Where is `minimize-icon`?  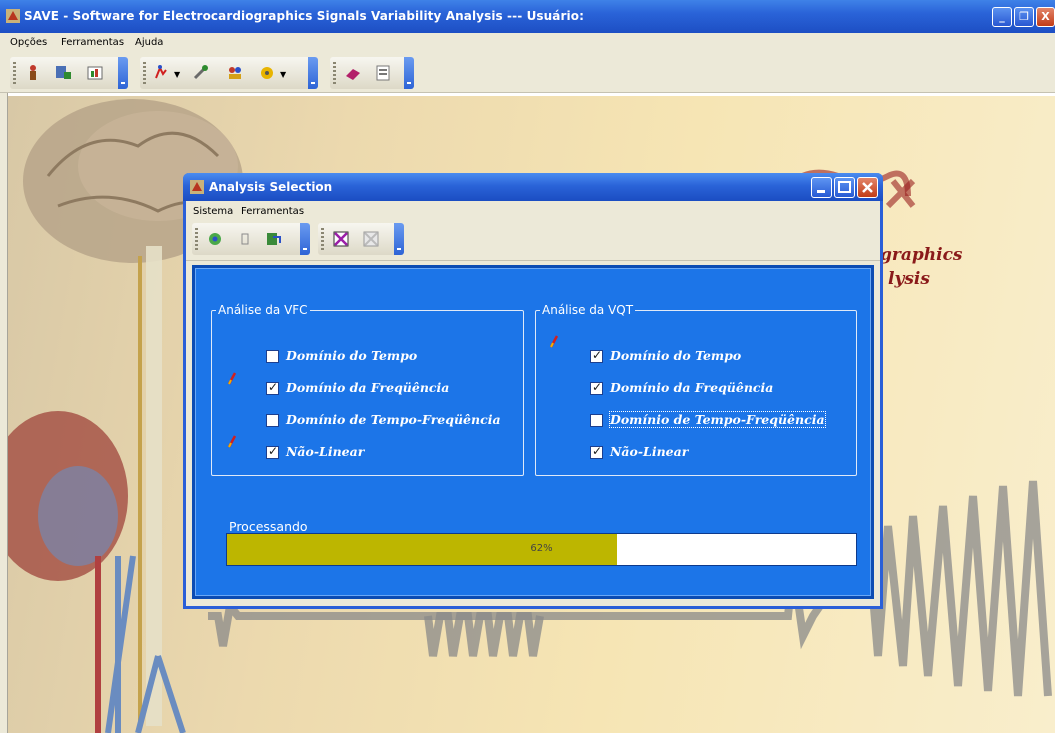 minimize-icon is located at coordinates (821, 191).